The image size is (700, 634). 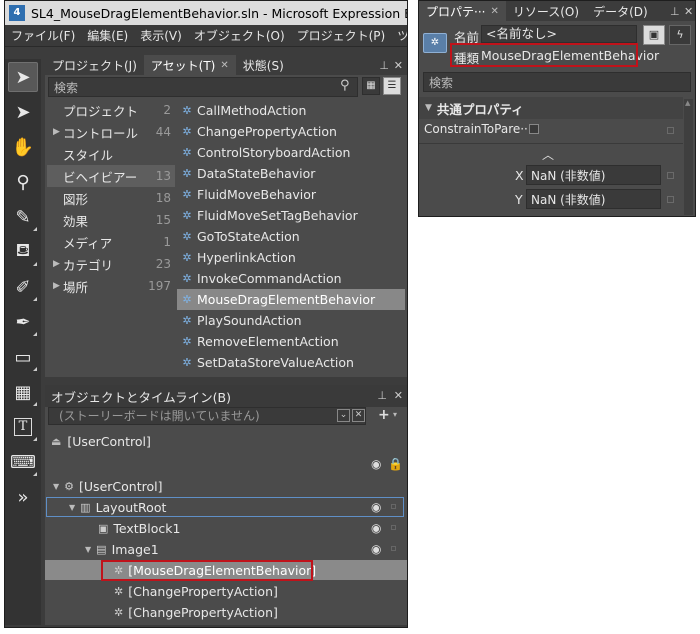 What do you see at coordinates (111, 264) in the screenshot?
I see `category-item: ▶ カテゴリ 23` at bounding box center [111, 264].